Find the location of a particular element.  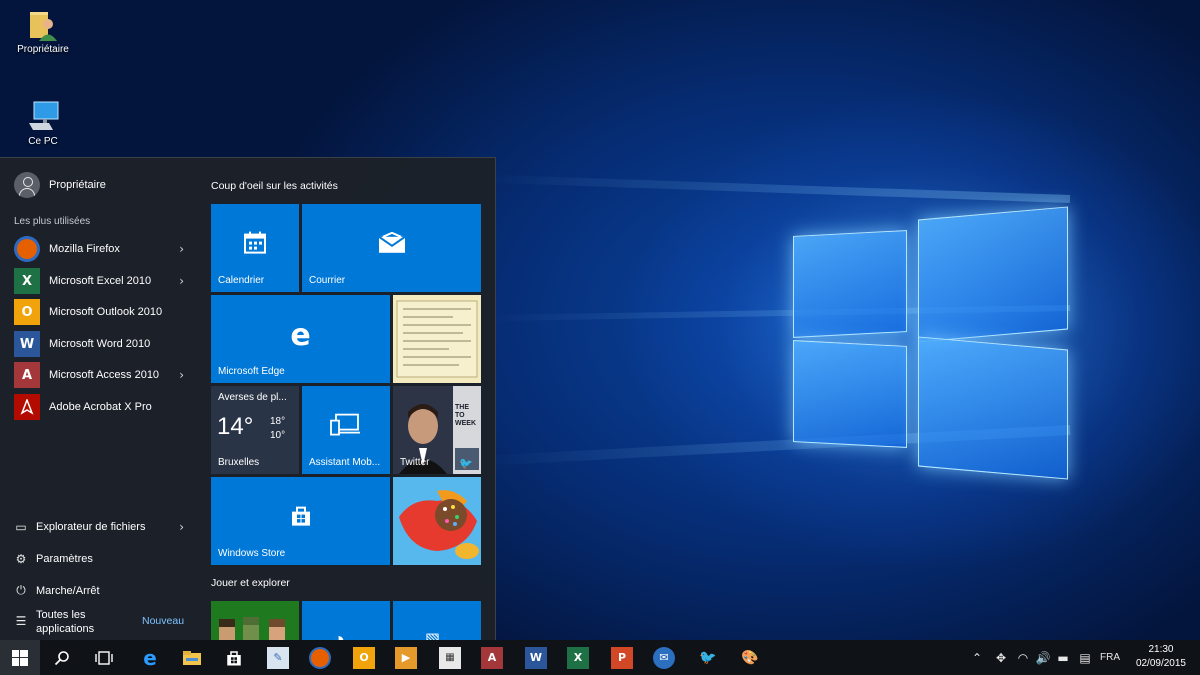

bird-icon: 🐦 is located at coordinates (708, 657).